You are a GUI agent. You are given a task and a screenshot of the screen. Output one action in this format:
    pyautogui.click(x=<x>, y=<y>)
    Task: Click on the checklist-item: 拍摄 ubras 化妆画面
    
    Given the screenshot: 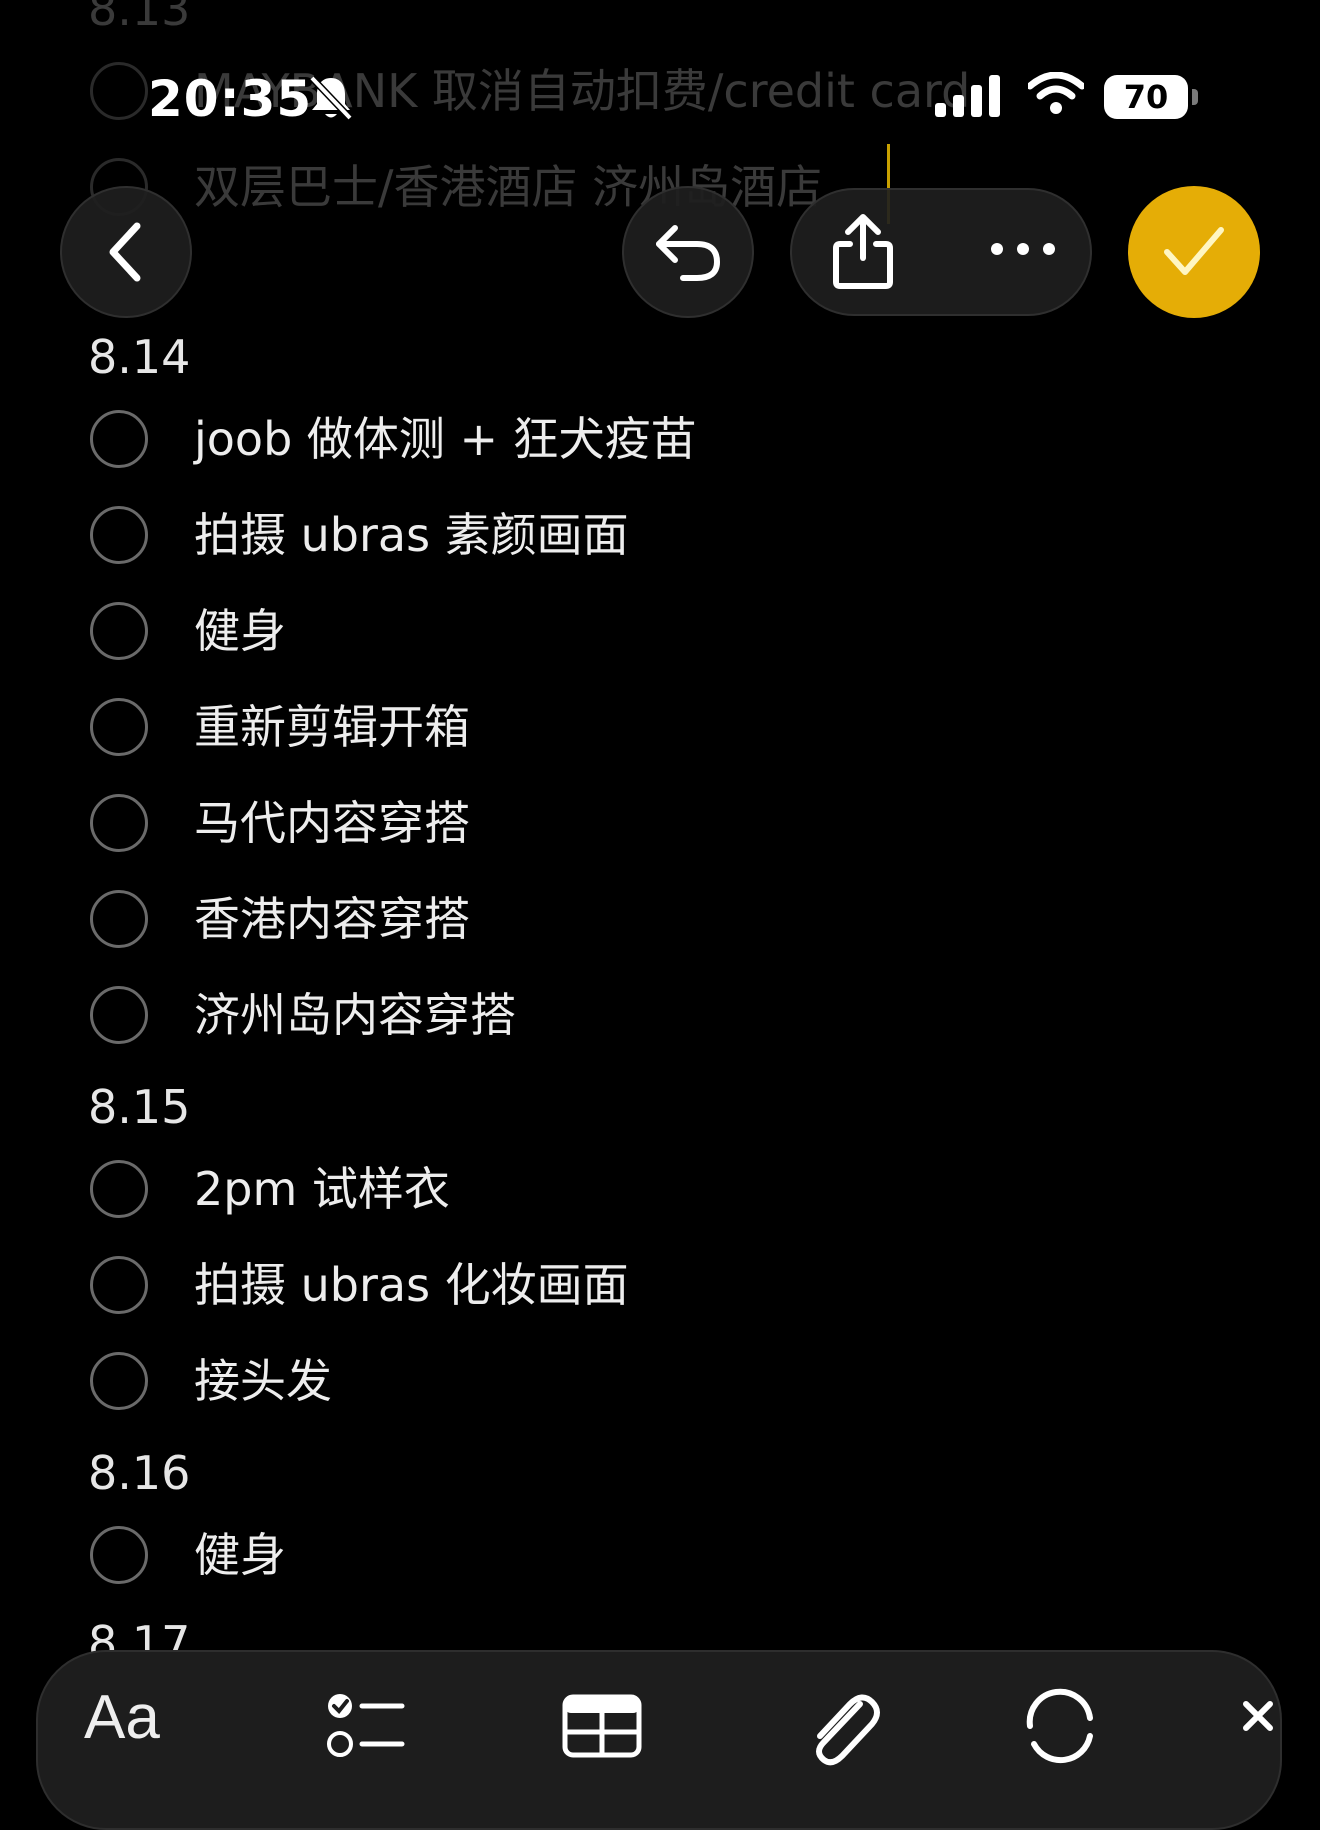 What is the action you would take?
    pyautogui.click(x=660, y=1291)
    